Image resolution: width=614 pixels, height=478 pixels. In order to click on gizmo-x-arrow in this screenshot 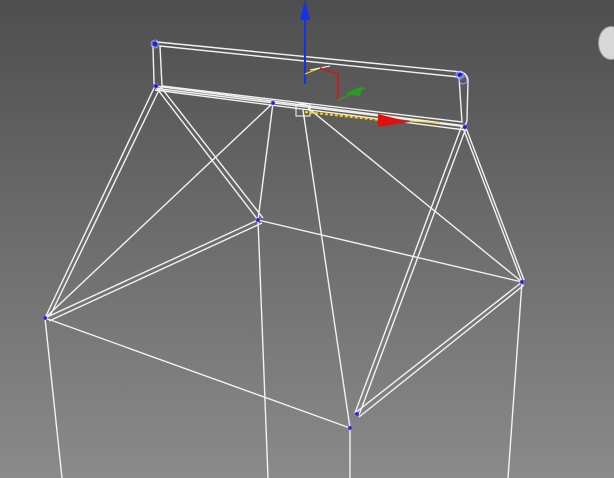, I will do `click(394, 120)`.